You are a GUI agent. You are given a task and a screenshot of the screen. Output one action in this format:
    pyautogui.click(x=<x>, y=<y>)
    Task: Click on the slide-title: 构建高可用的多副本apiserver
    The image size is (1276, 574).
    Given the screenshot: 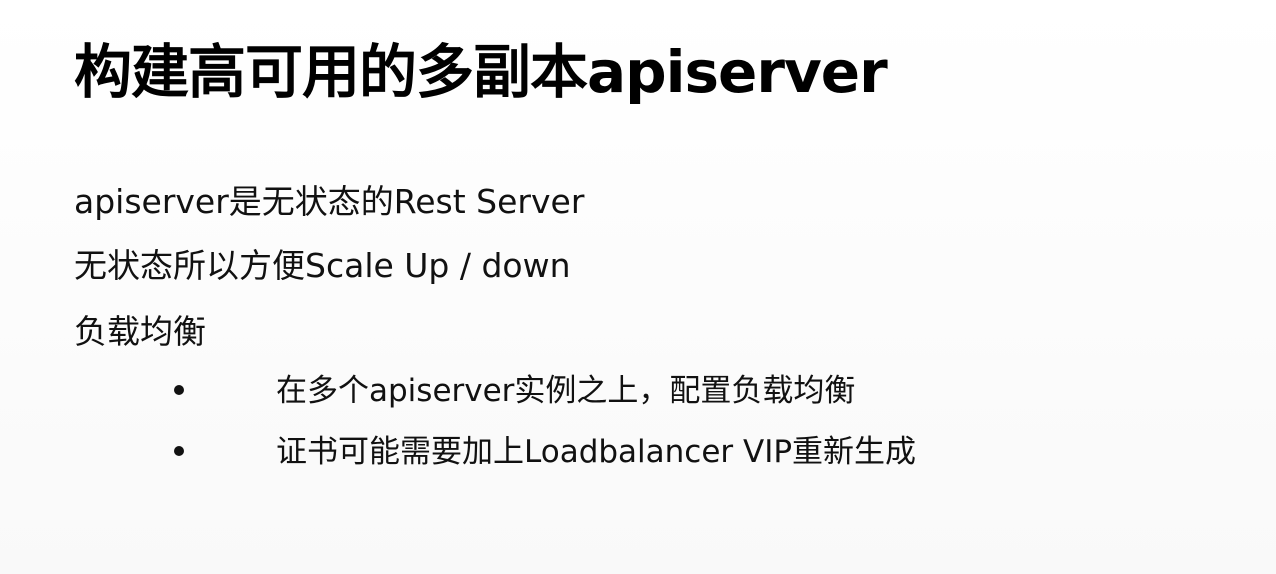 What is the action you would take?
    pyautogui.click(x=481, y=72)
    